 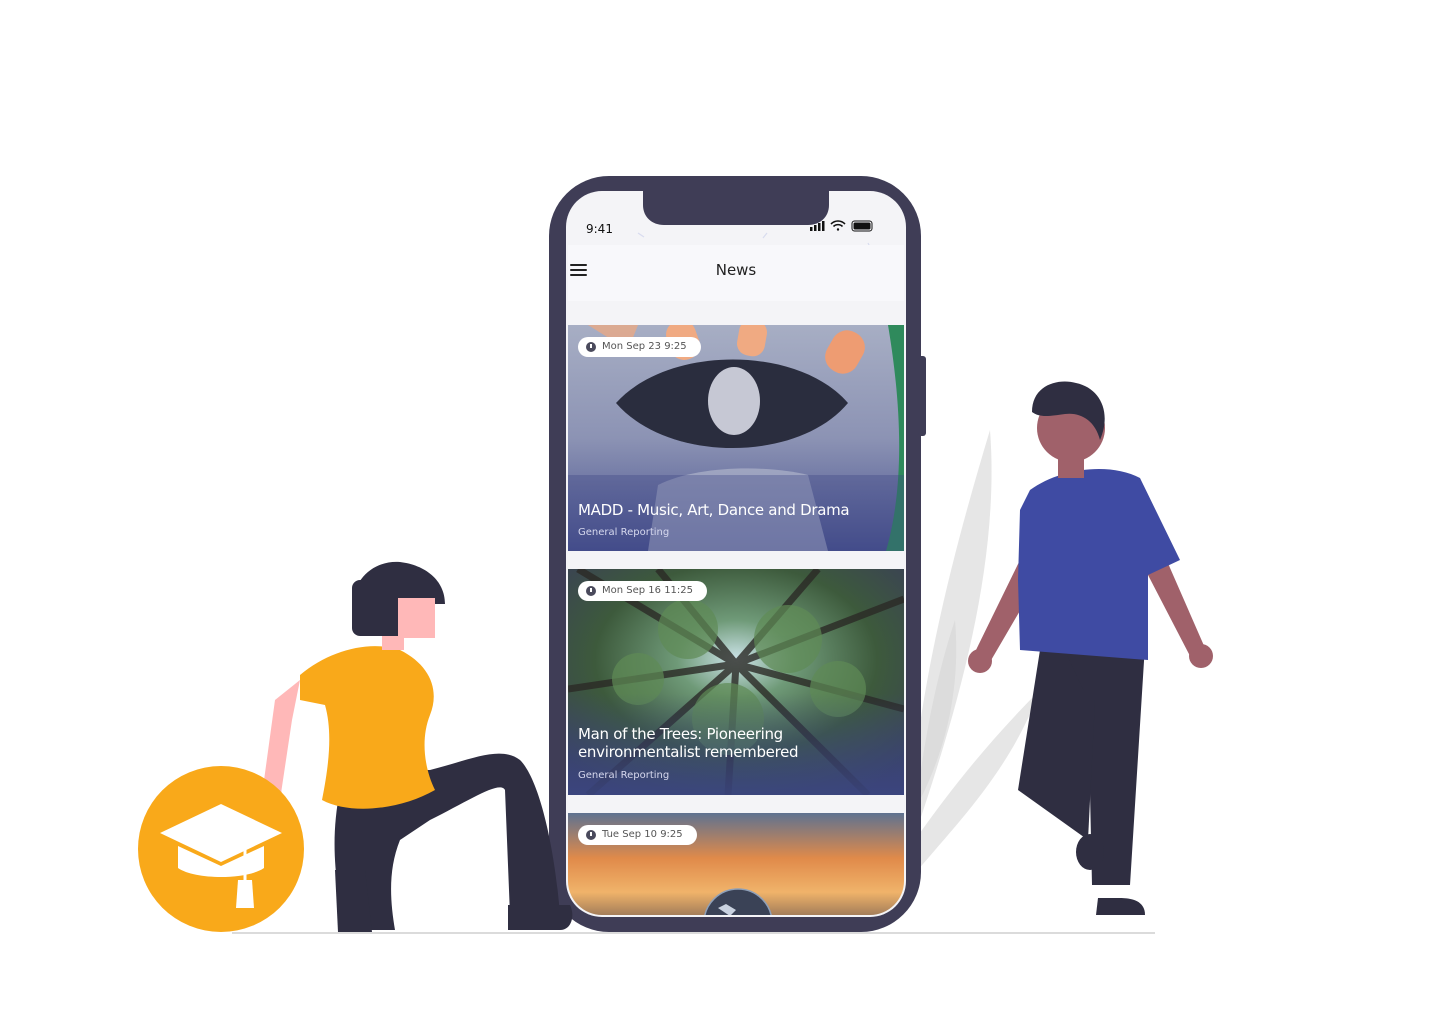 I want to click on page-title: News, so click(x=736, y=270).